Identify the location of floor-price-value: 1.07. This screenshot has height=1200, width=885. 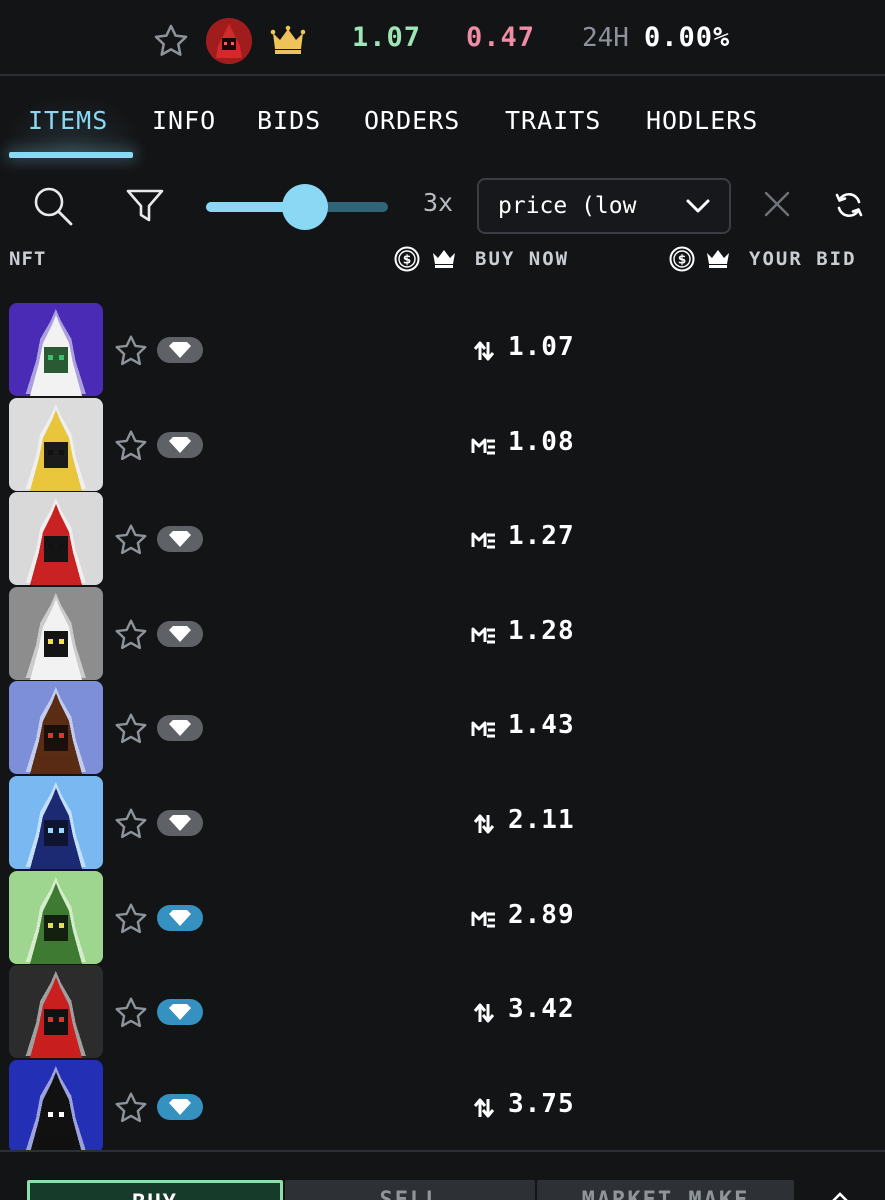
(387, 37).